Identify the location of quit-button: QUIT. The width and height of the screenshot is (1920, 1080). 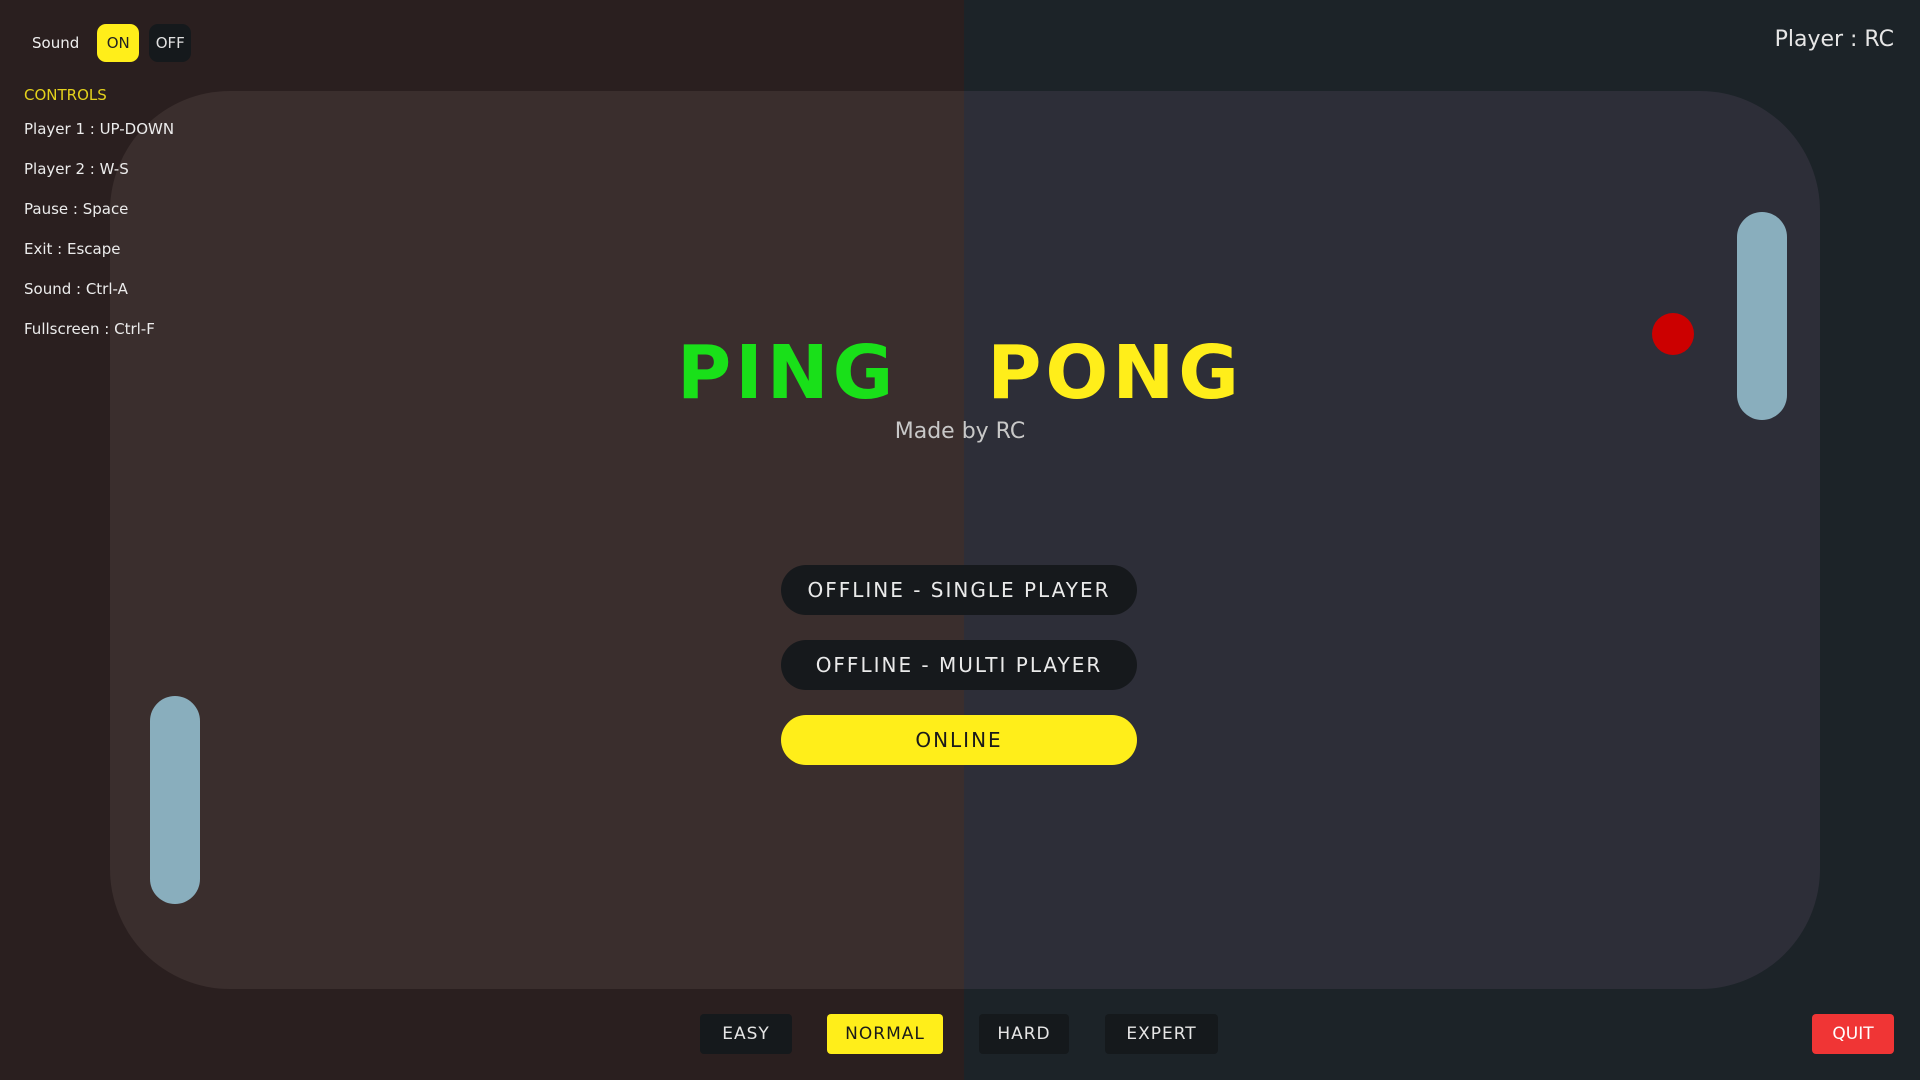
(1853, 1034).